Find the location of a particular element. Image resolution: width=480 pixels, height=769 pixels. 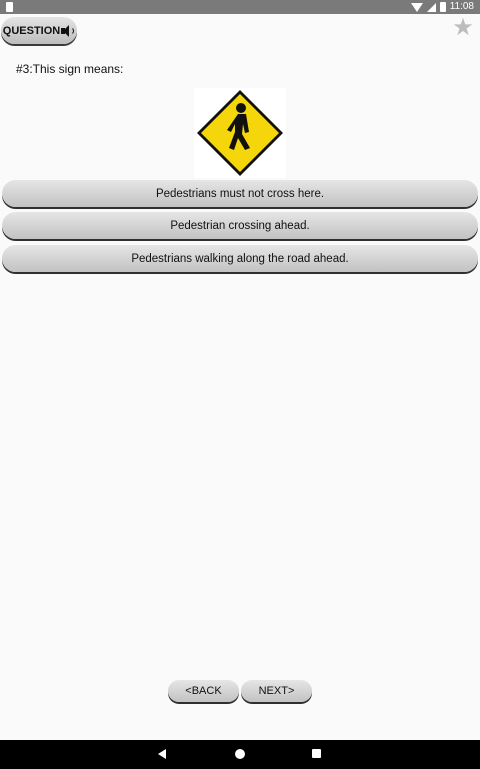

battery-icon is located at coordinates (442, 7).